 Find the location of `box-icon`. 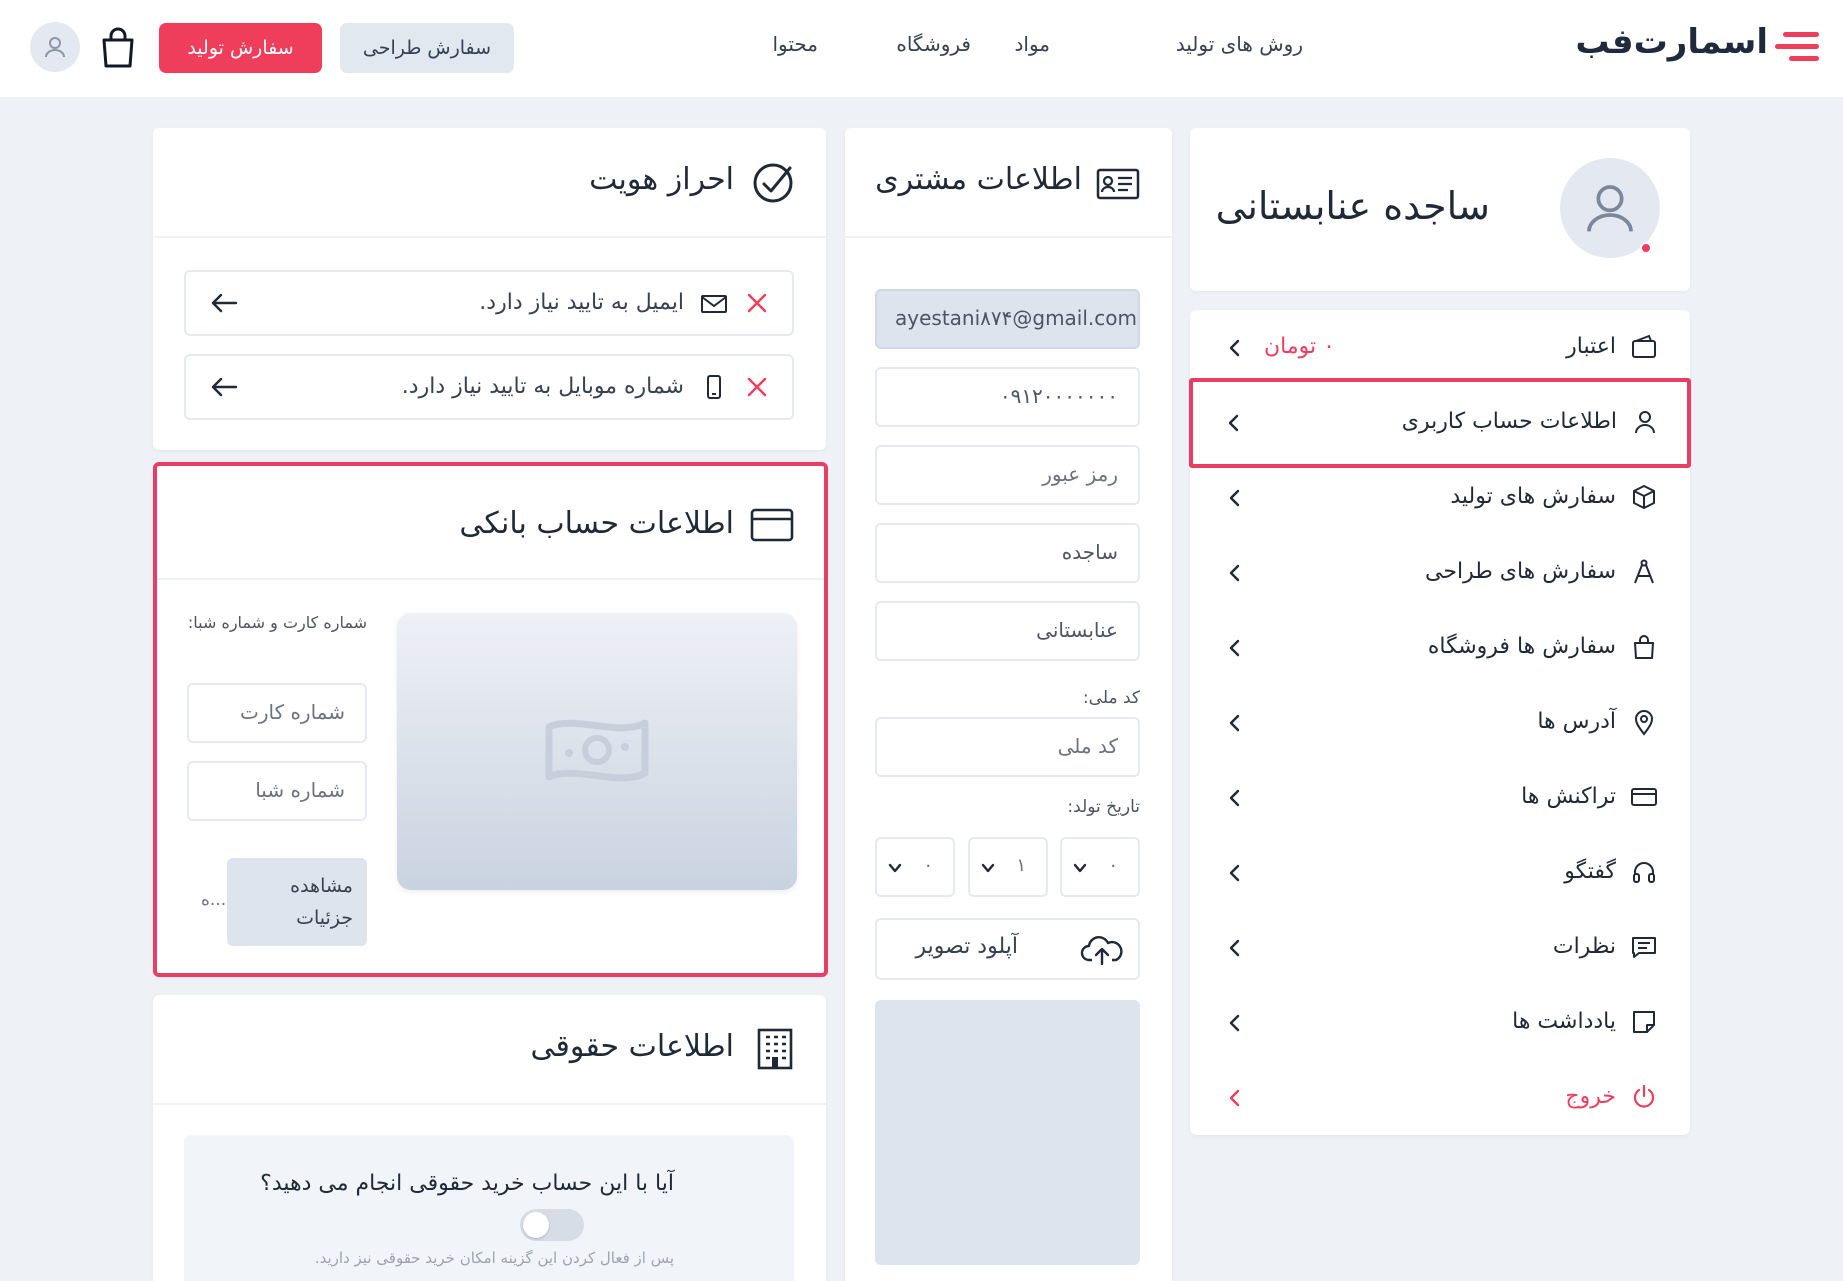

box-icon is located at coordinates (1644, 497).